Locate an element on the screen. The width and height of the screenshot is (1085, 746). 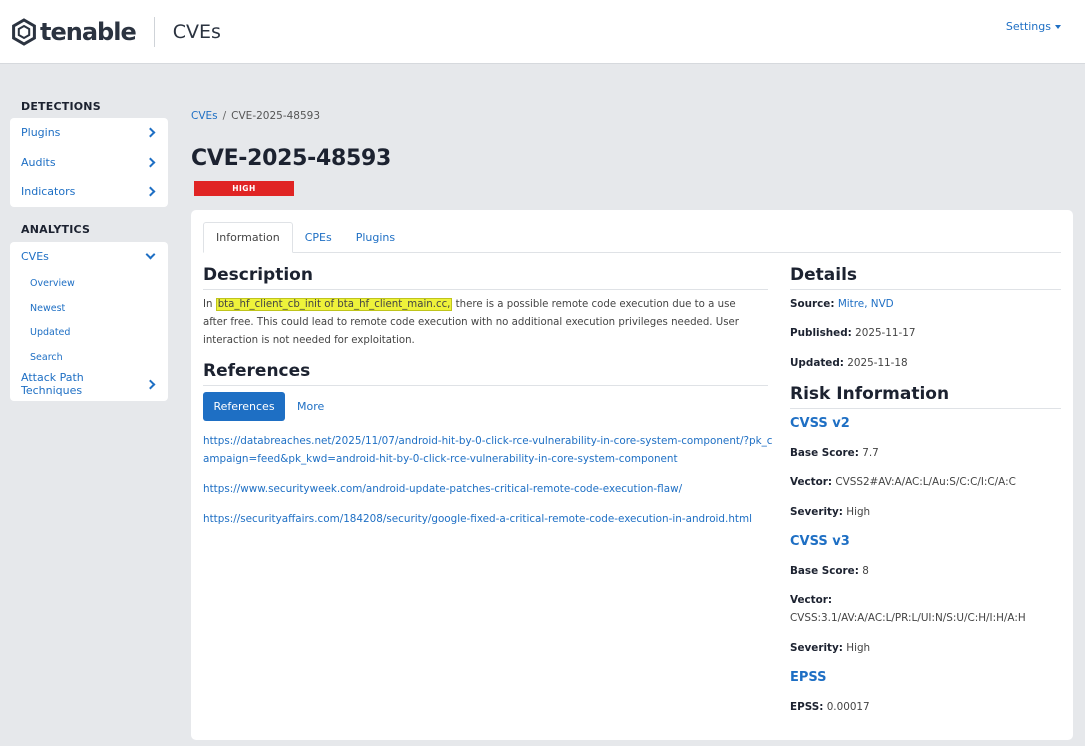
cvss3-severity-row: Severity: High is located at coordinates (830, 648).